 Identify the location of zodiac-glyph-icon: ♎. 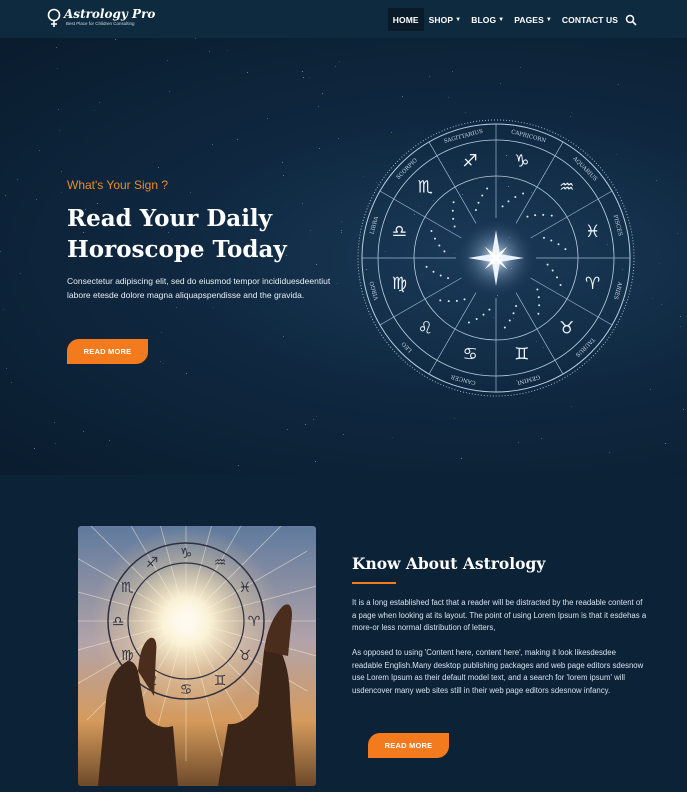
(118, 622).